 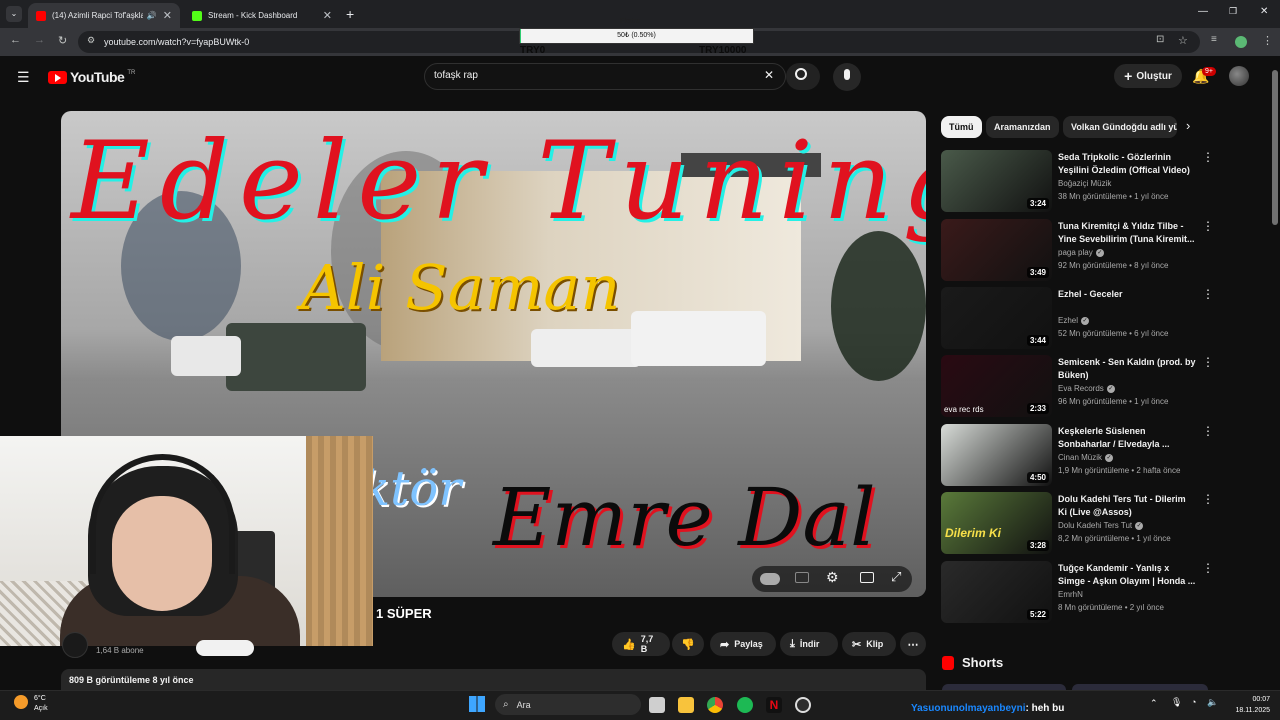 I want to click on taskbar-search: ⌕ Ara, so click(x=568, y=704).